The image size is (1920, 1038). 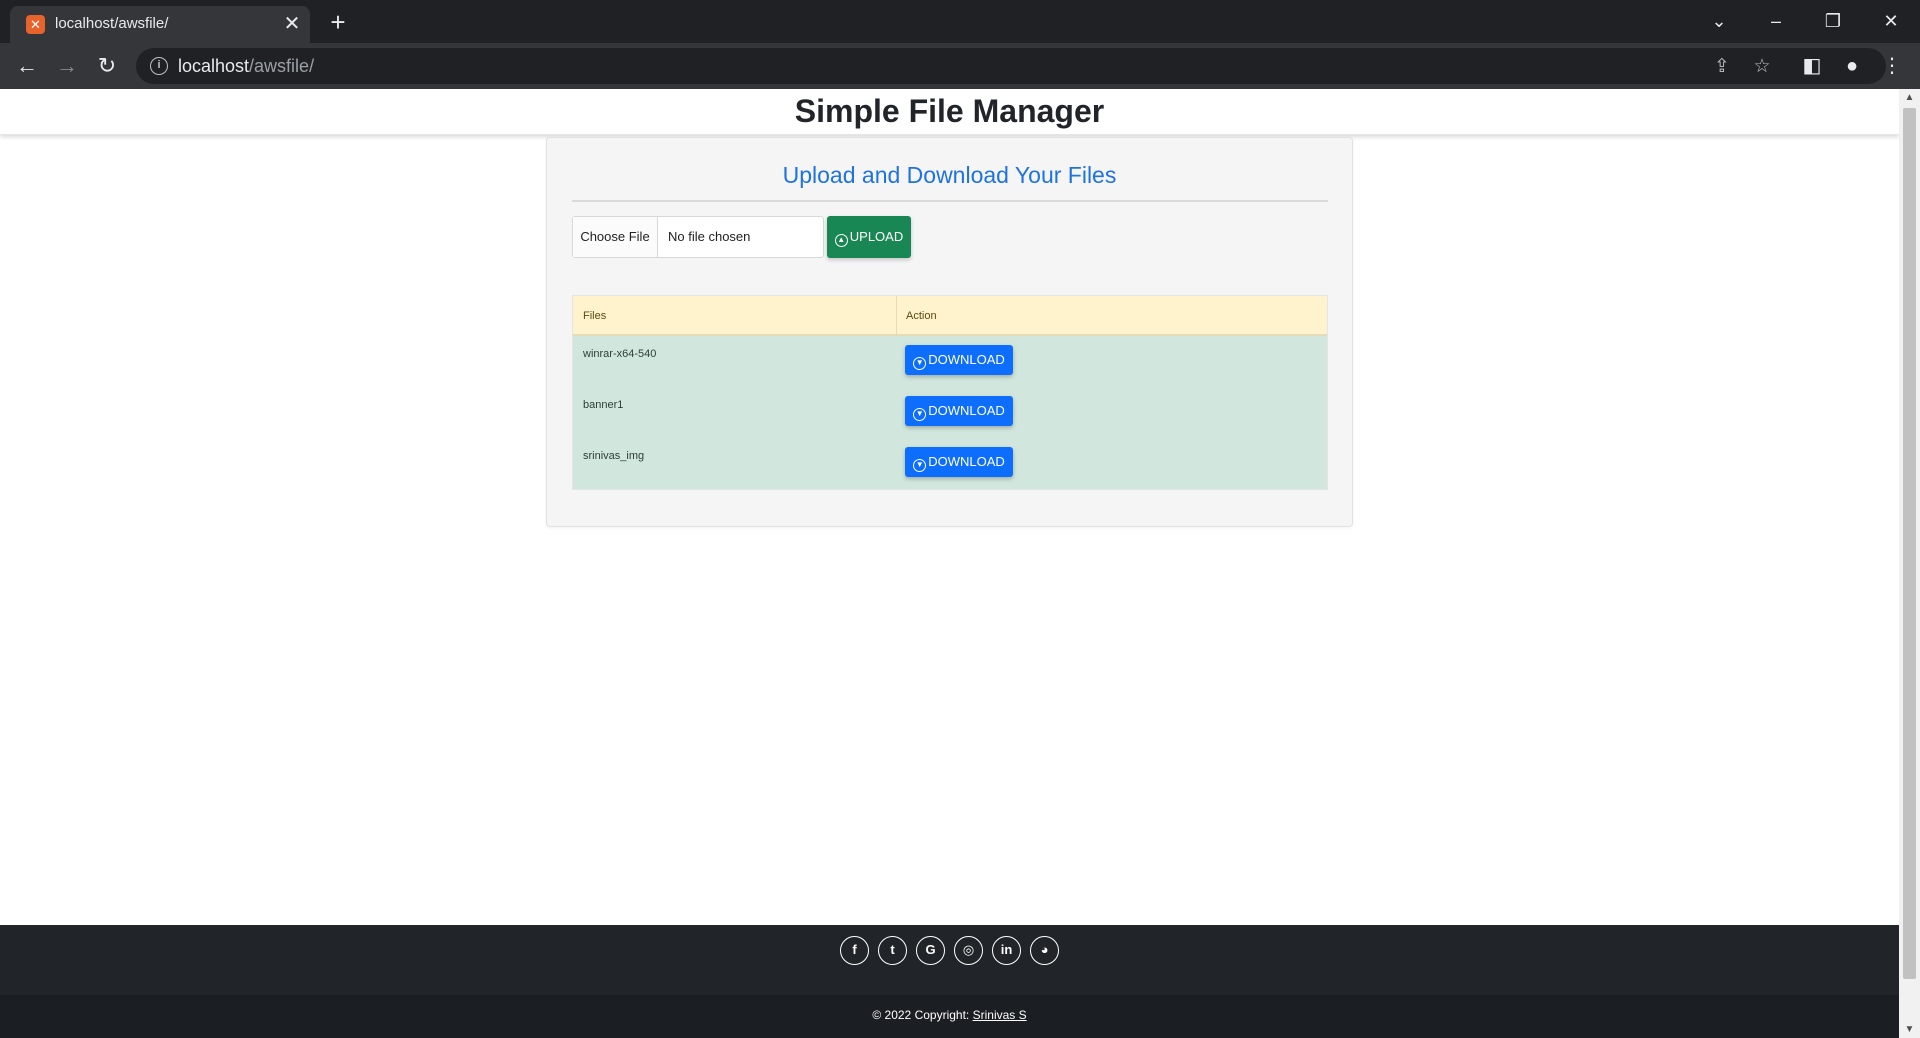 I want to click on instagram-icon: ◎, so click(x=968, y=950).